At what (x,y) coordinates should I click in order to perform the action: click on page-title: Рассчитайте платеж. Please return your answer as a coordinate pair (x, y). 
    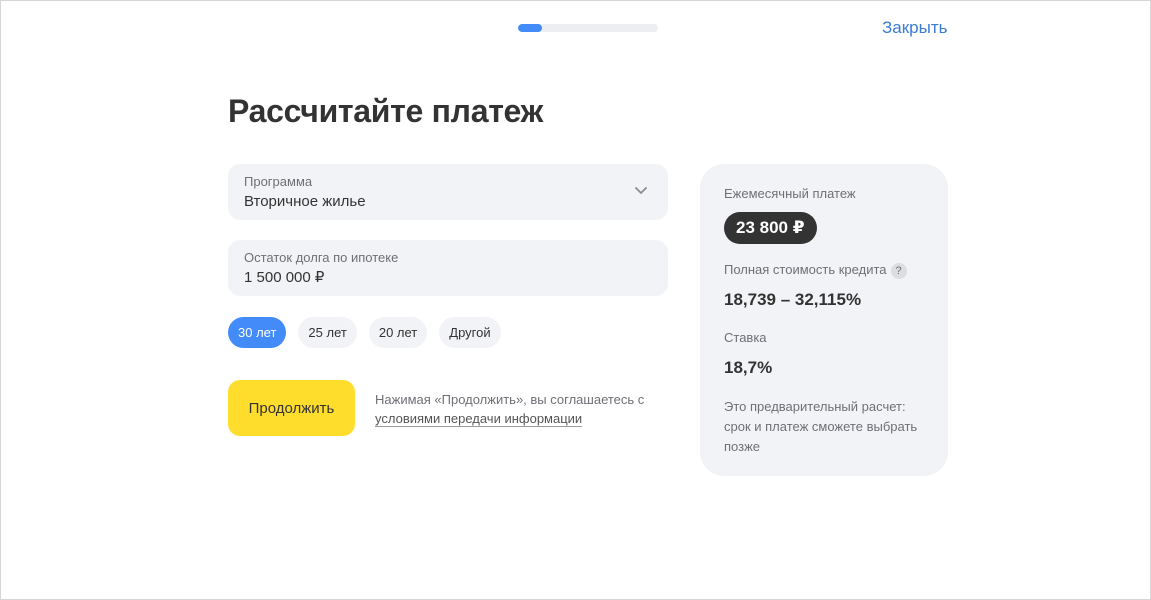
    Looking at the image, I should click on (386, 111).